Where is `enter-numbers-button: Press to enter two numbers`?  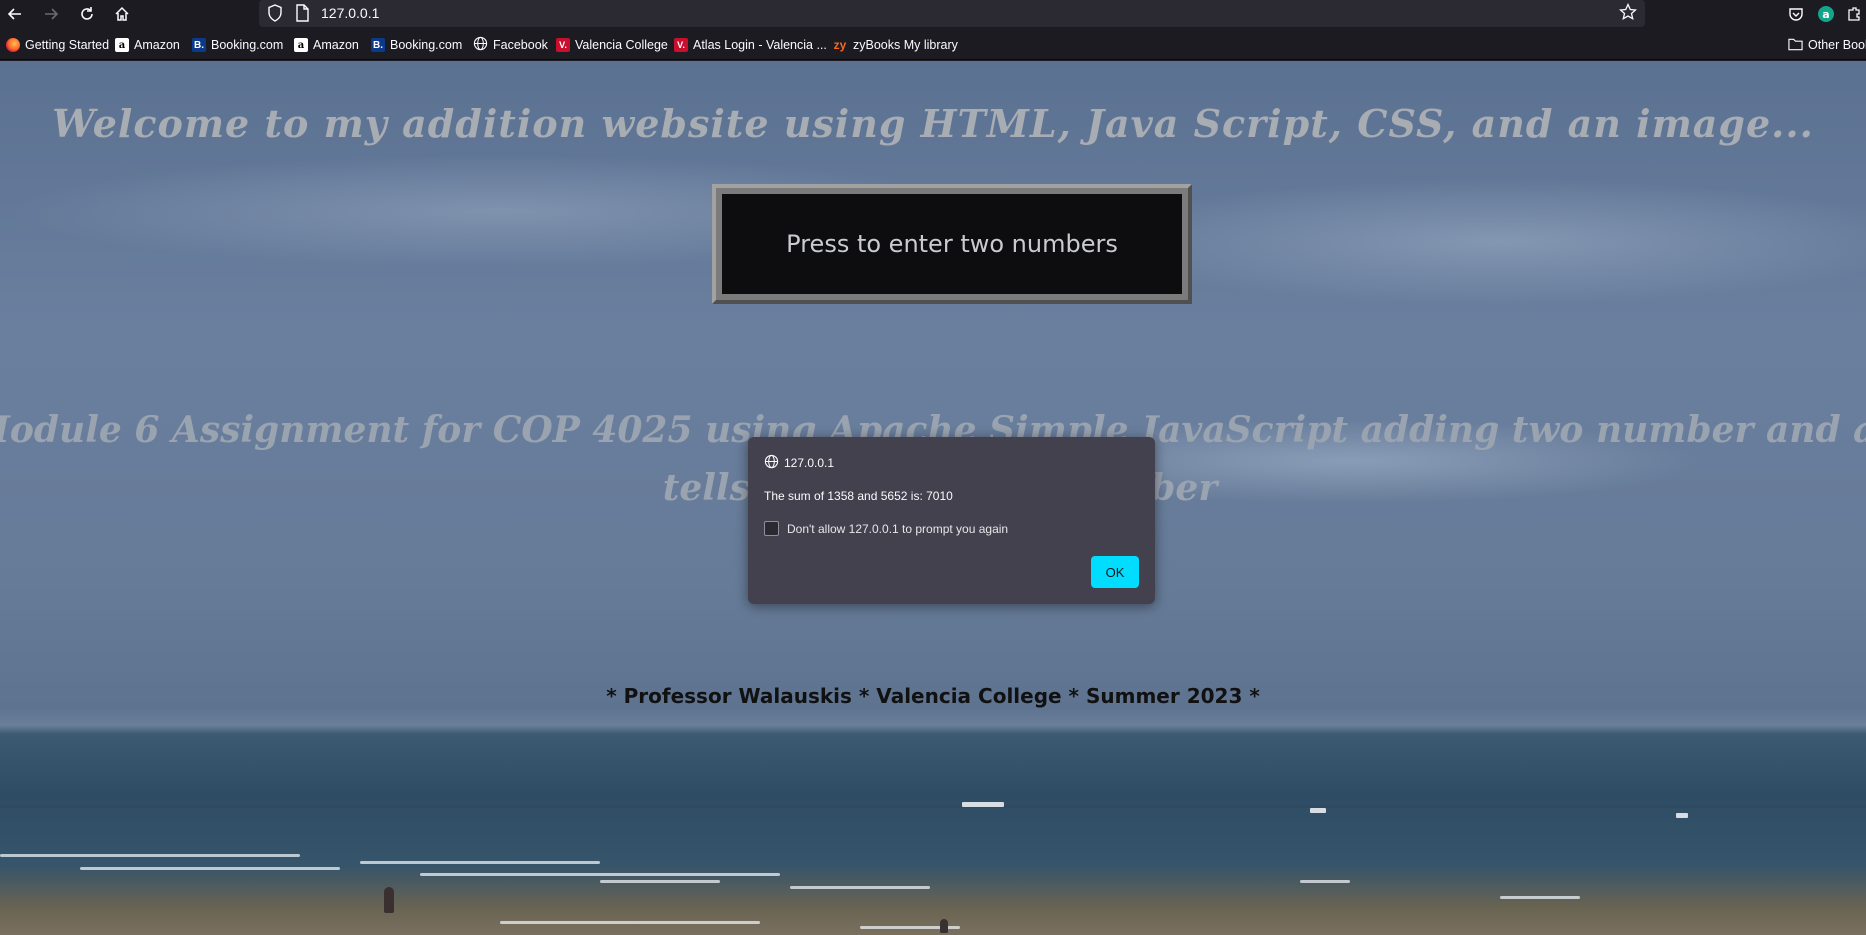
enter-numbers-button: Press to enter two numbers is located at coordinates (952, 244).